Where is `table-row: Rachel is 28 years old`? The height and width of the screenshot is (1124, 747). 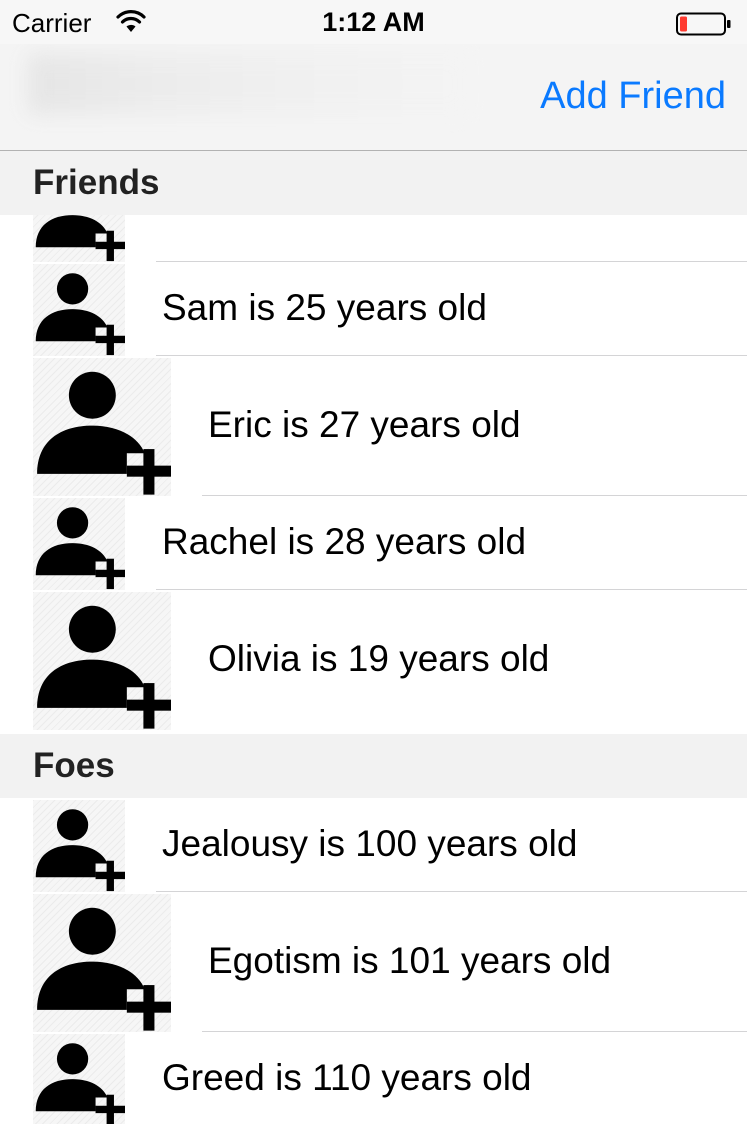
table-row: Rachel is 28 years old is located at coordinates (373, 543).